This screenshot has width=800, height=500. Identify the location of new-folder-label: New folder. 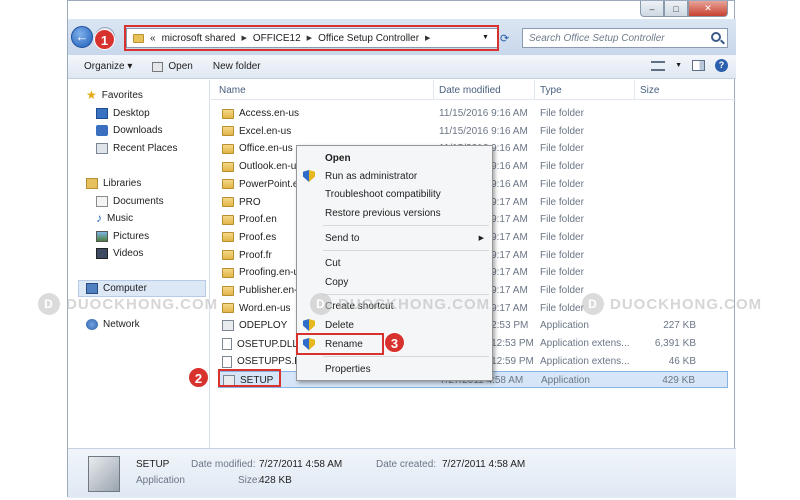
(236, 66).